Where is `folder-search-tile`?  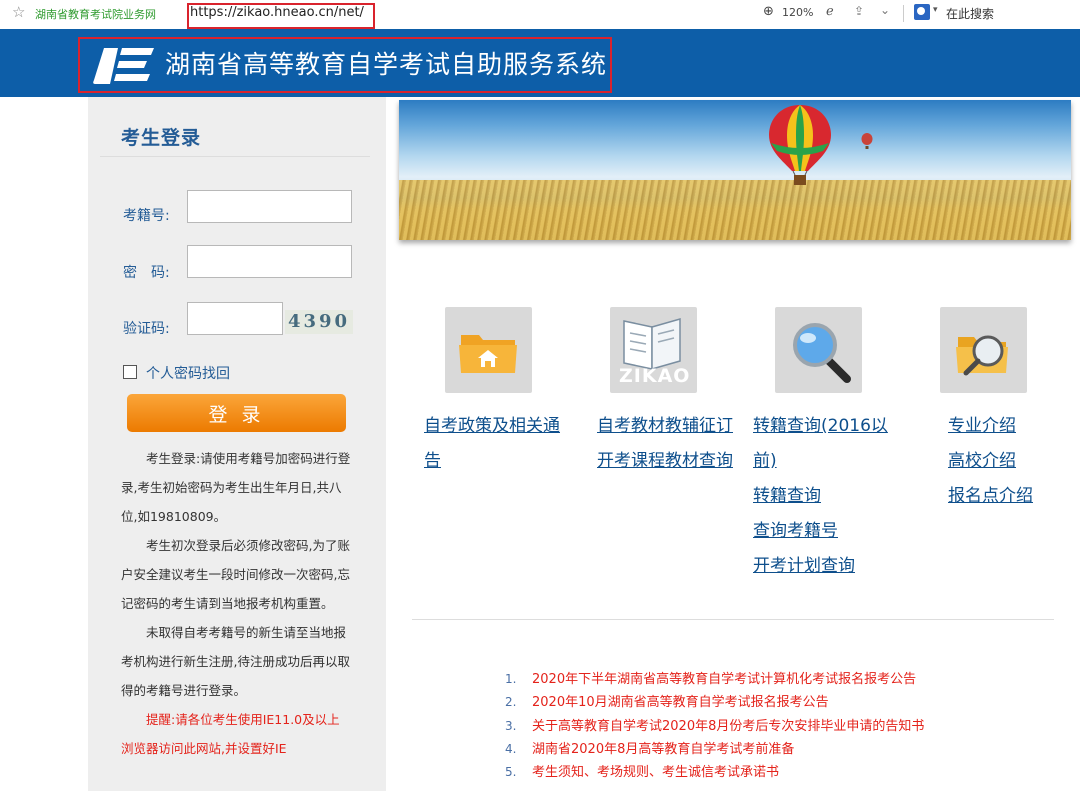
folder-search-tile is located at coordinates (983, 350).